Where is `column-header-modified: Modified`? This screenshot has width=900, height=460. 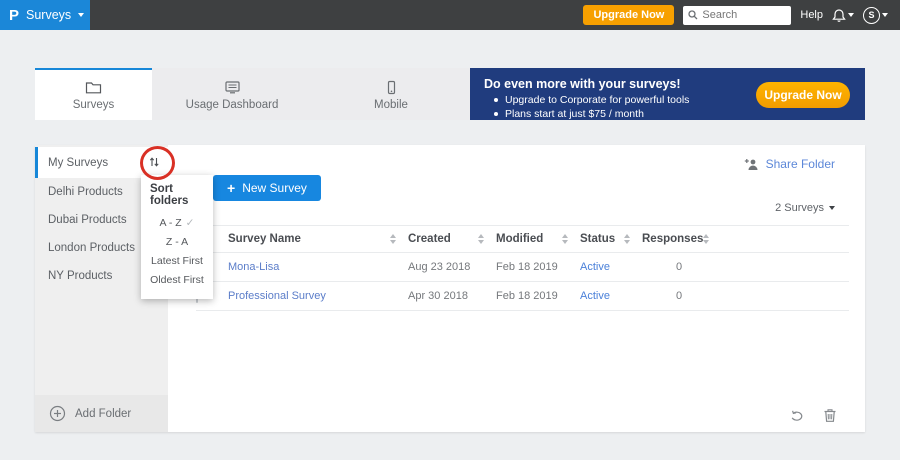
column-header-modified: Modified is located at coordinates (538, 239).